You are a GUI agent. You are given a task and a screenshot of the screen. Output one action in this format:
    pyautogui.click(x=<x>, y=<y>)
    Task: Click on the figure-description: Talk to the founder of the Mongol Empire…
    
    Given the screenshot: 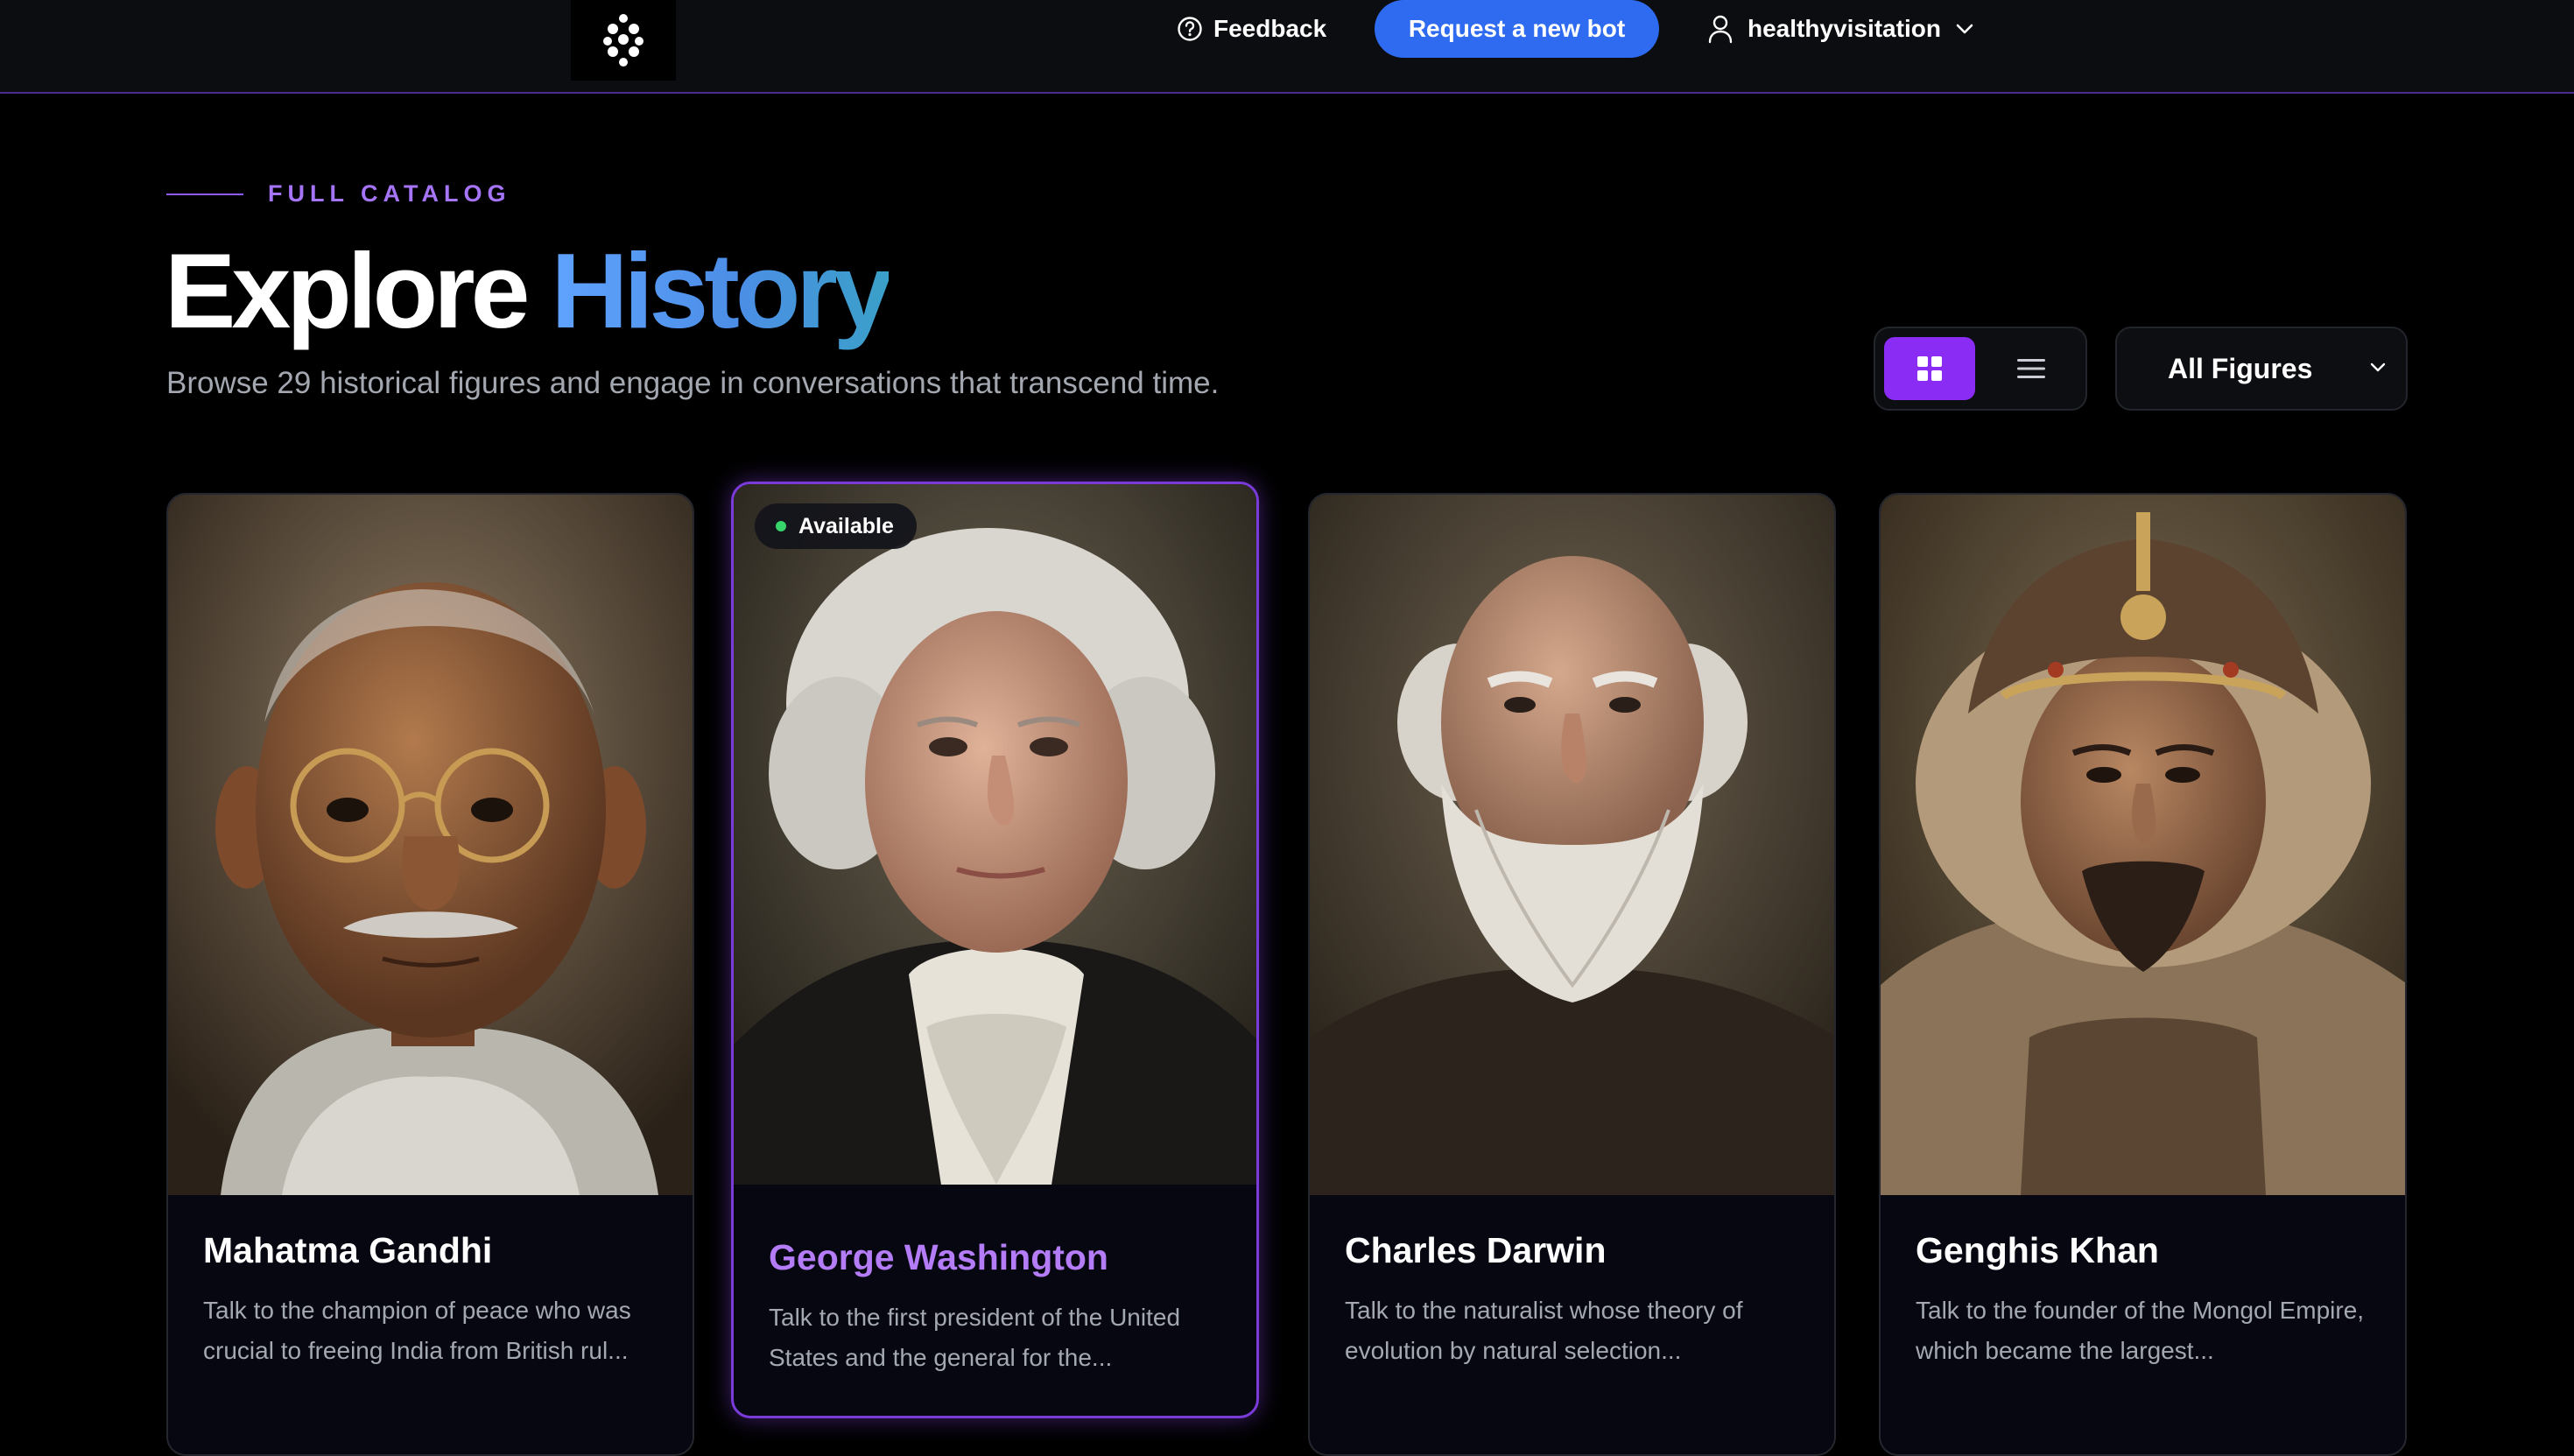 What is the action you would take?
    pyautogui.click(x=2140, y=1330)
    